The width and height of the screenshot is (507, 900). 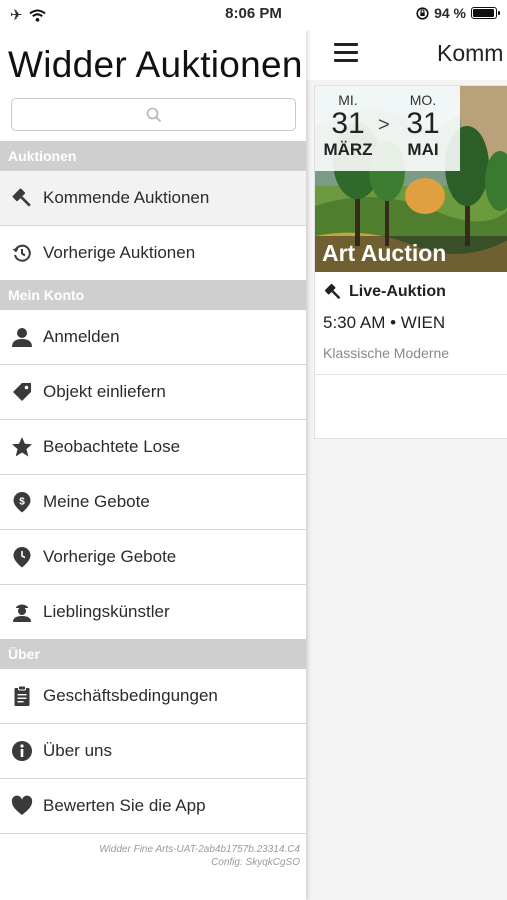 I want to click on end-date: MO. 31 MAI, so click(x=423, y=126).